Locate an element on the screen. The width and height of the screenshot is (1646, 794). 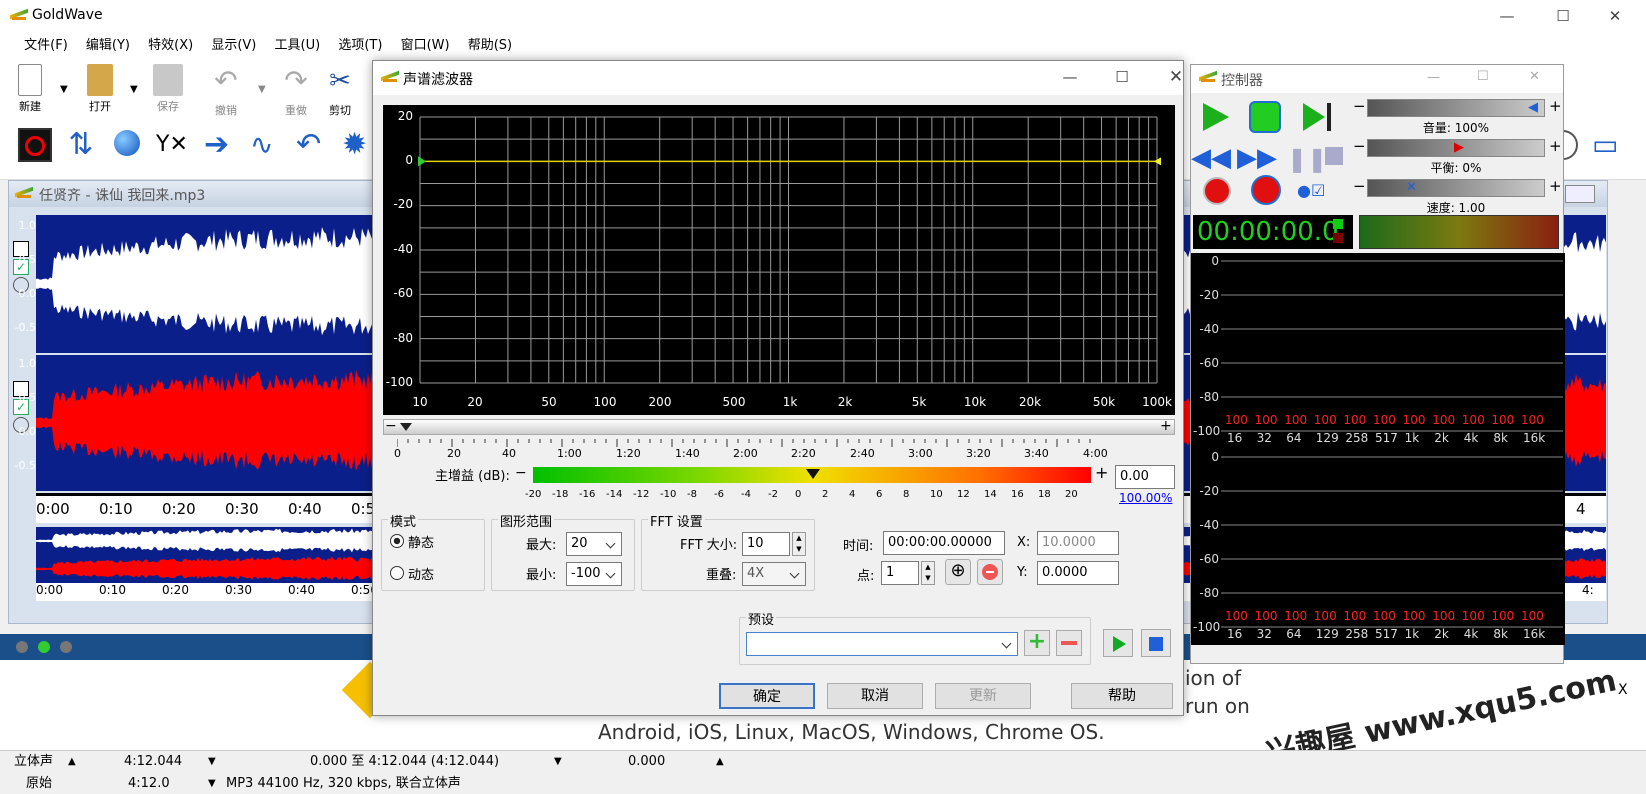
gain-percent-link: 100.00% is located at coordinates (1145, 498).